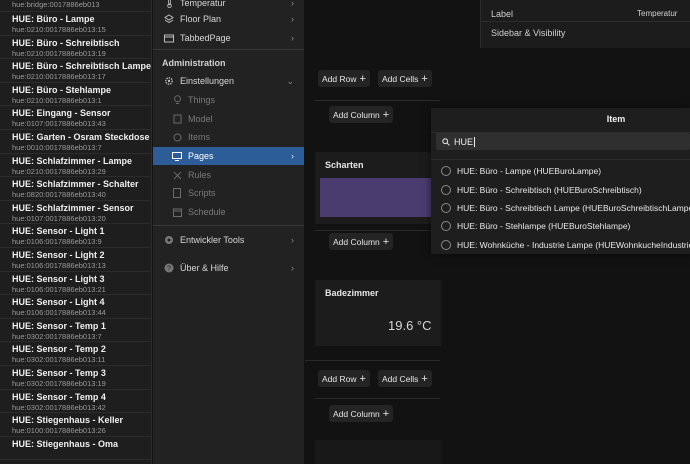  Describe the element at coordinates (169, 19) in the screenshot. I see `layers-icon` at that location.